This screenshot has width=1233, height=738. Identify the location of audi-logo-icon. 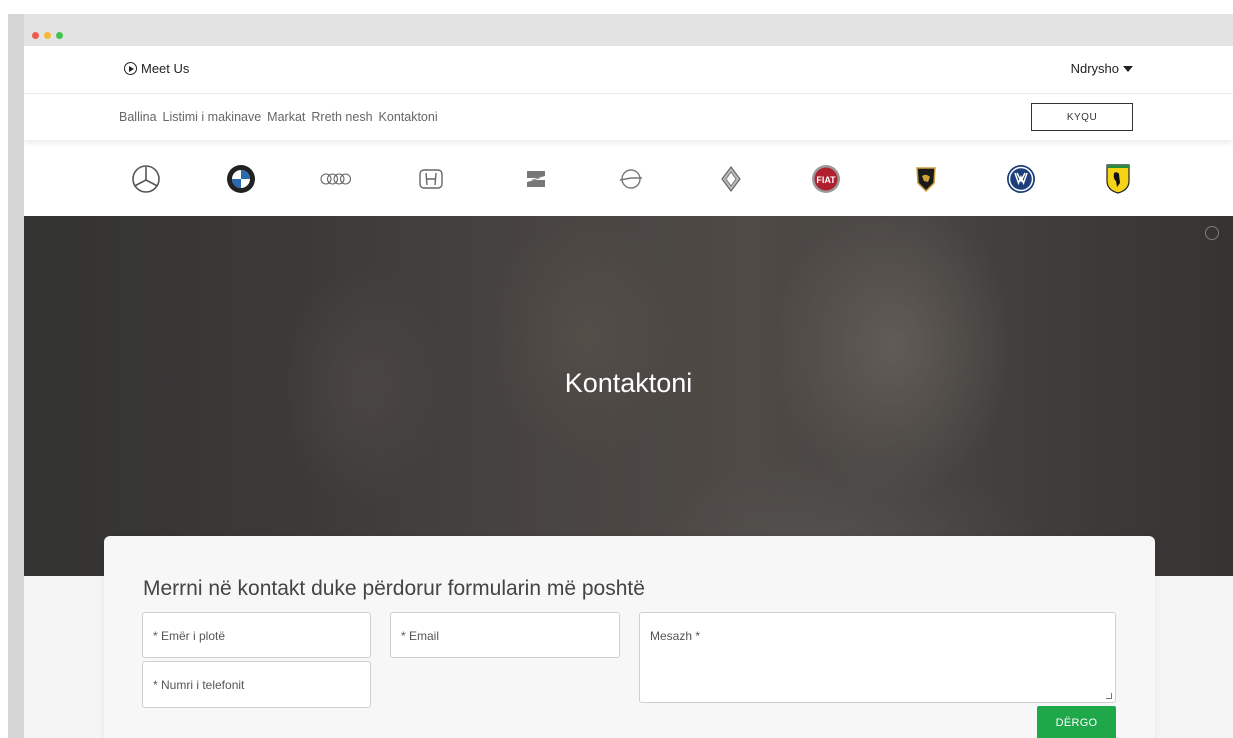
(336, 179).